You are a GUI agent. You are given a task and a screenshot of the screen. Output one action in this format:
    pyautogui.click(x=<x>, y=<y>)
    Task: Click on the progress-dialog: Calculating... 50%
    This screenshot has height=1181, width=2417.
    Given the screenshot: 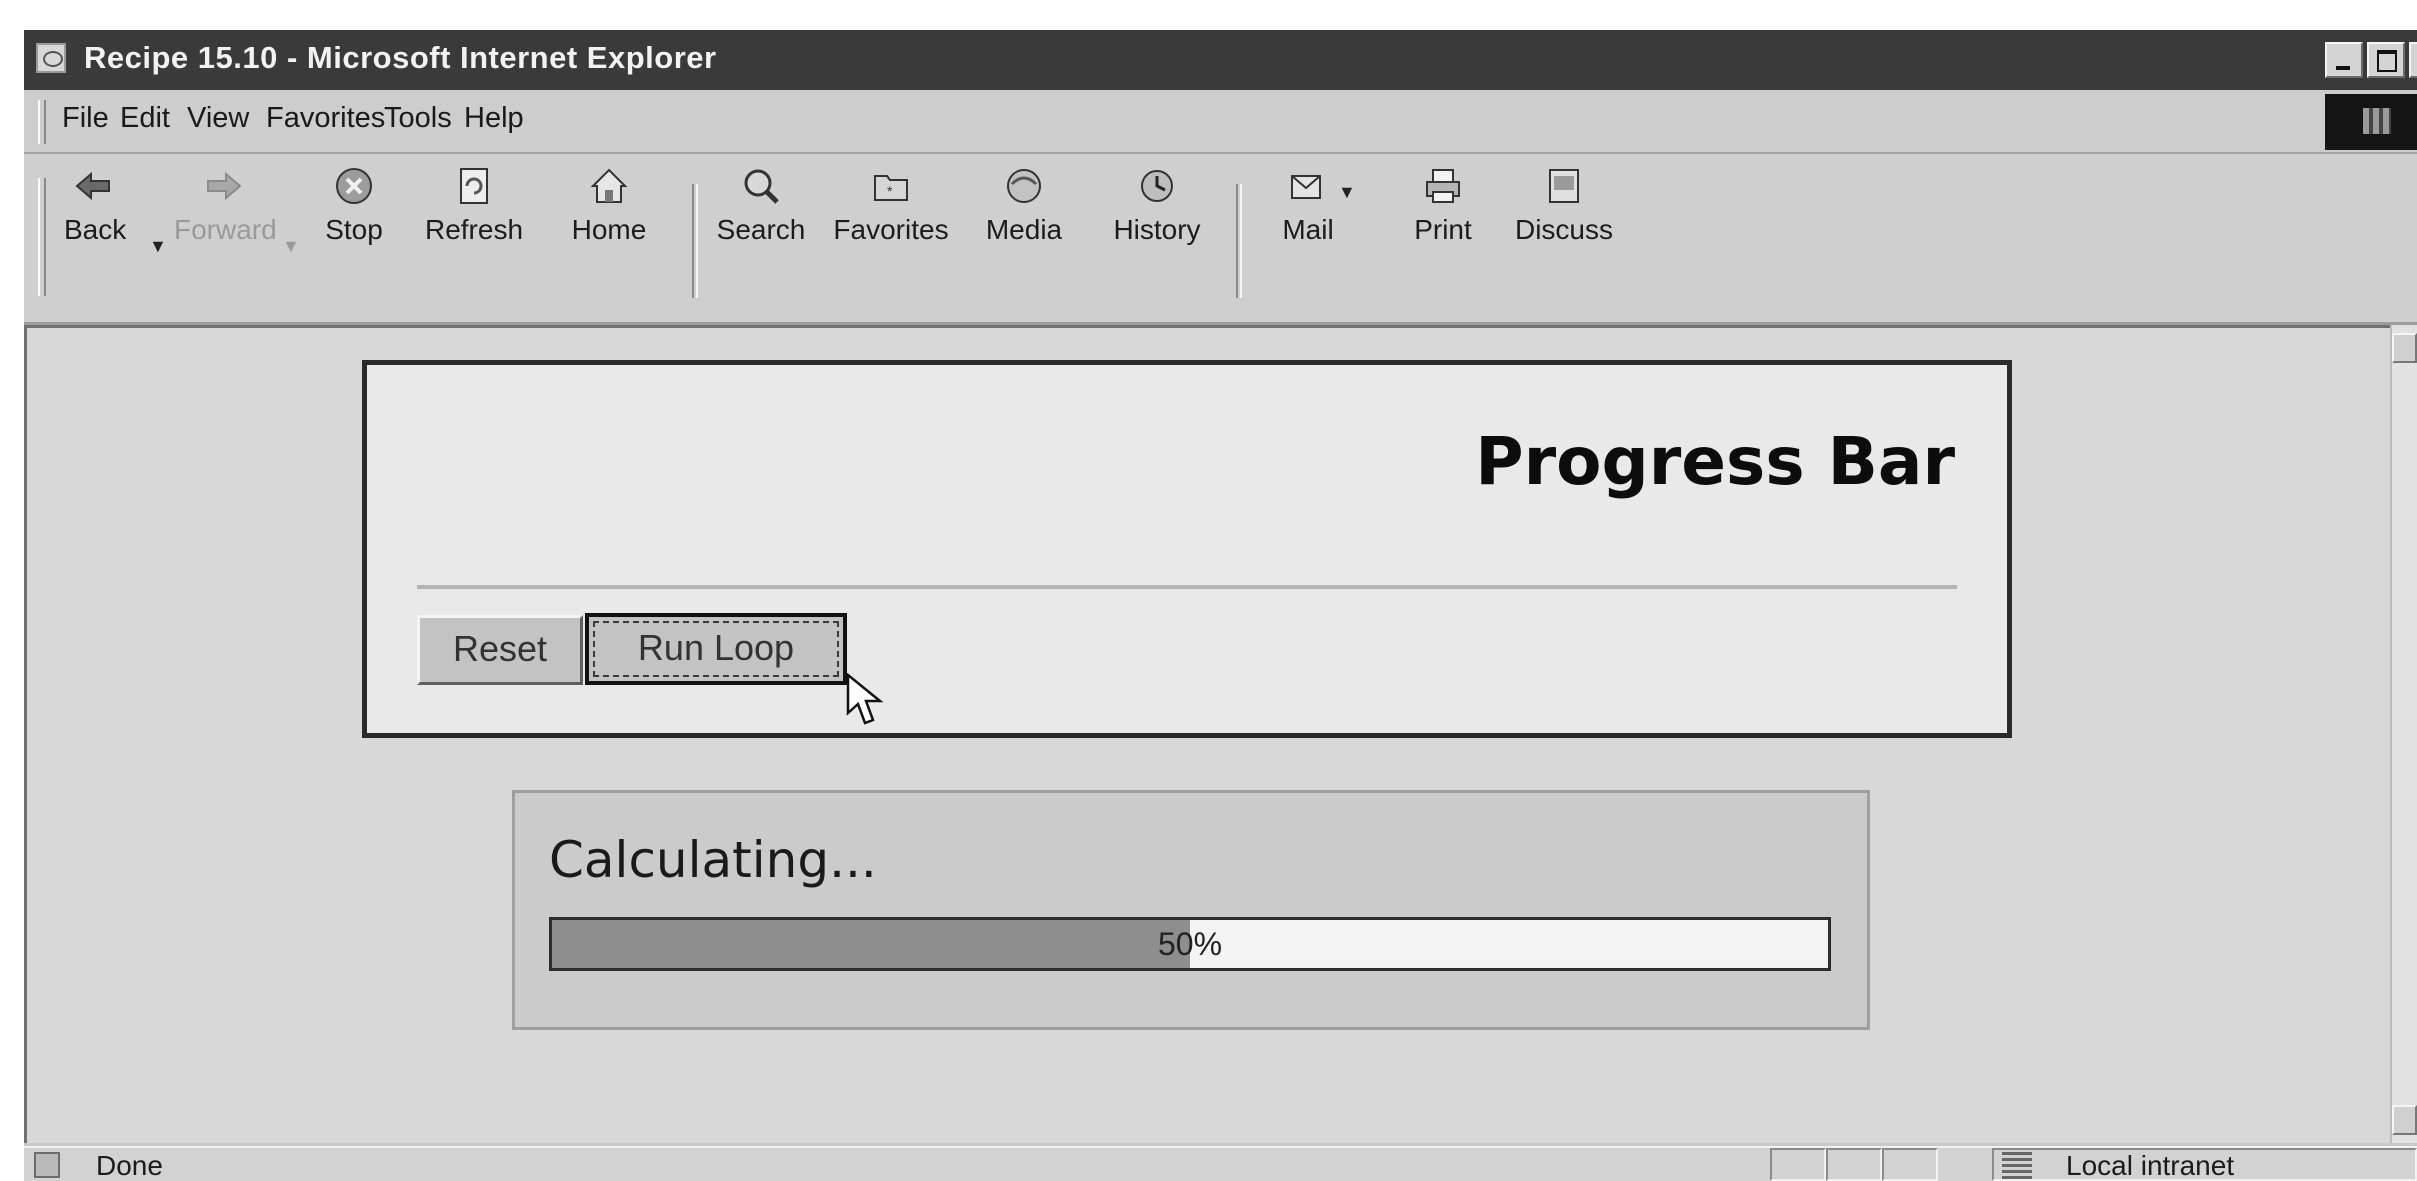 What is the action you would take?
    pyautogui.click(x=1191, y=910)
    